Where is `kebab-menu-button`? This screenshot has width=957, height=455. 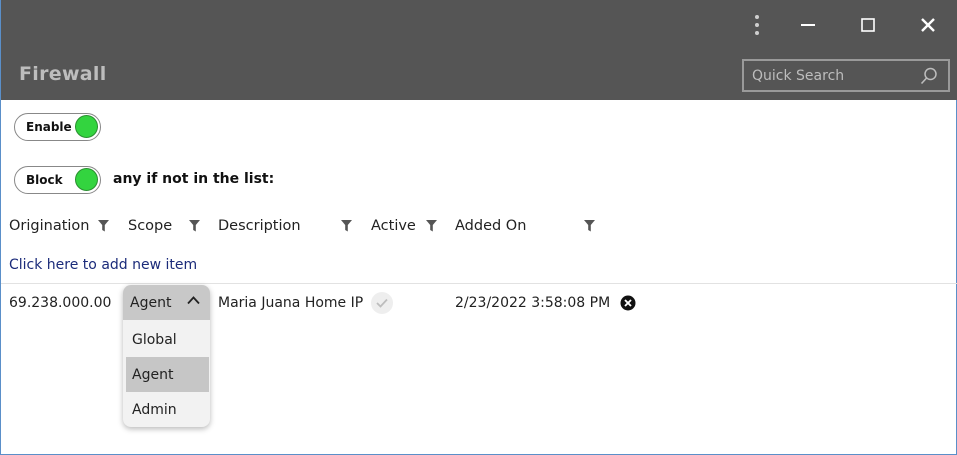
kebab-menu-button is located at coordinates (757, 25).